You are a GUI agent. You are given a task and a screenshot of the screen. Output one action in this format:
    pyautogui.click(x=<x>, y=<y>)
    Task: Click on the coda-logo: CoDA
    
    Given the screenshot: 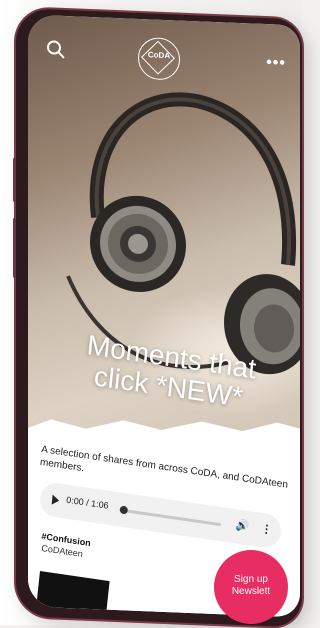 What is the action you would take?
    pyautogui.click(x=159, y=58)
    